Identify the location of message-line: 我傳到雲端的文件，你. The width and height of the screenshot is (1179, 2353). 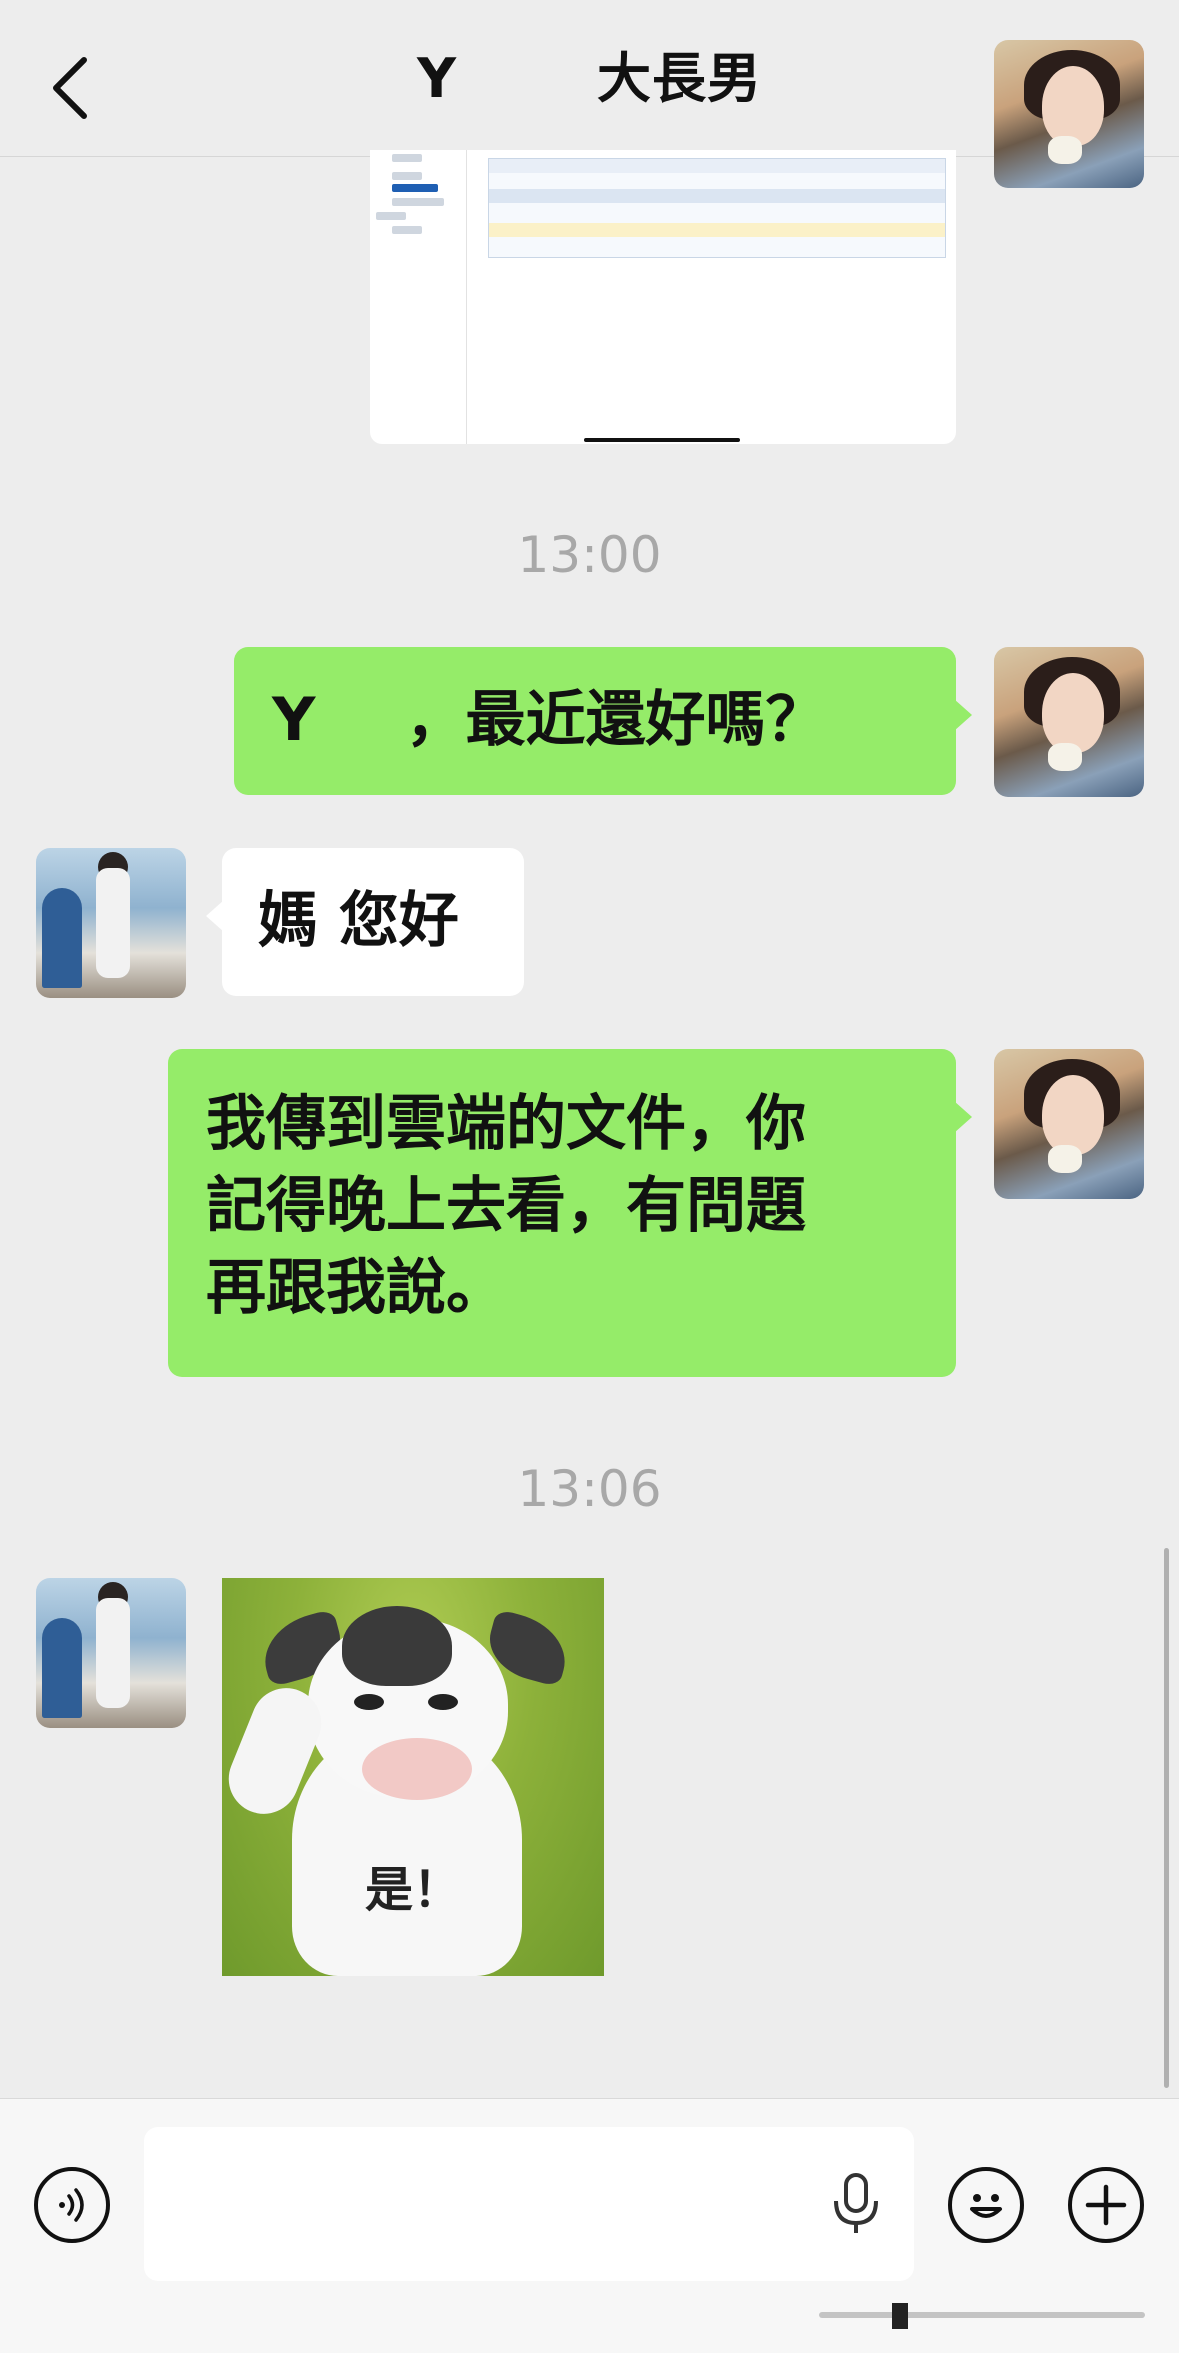
(506, 1124).